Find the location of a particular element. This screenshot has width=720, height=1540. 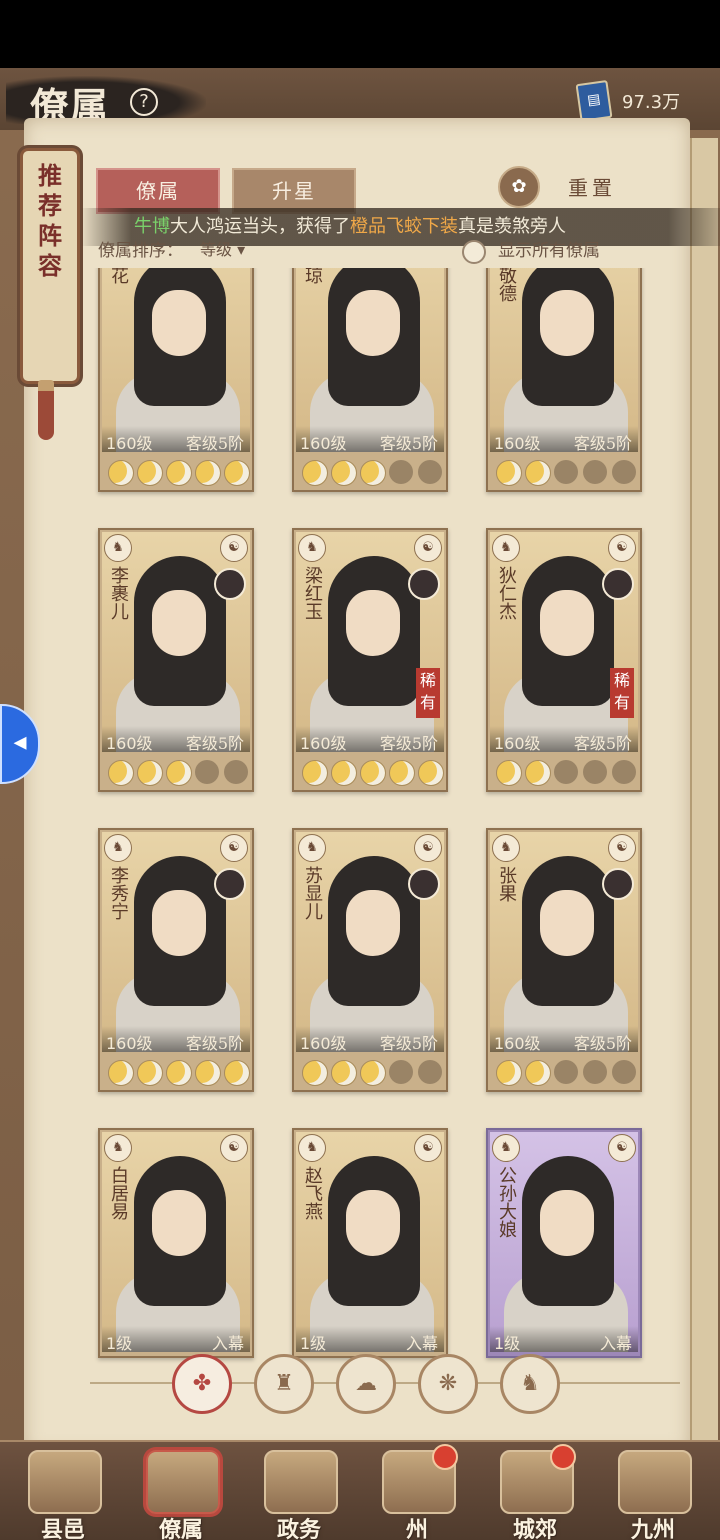

sort-select: 等级 ▾ is located at coordinates (250, 247).